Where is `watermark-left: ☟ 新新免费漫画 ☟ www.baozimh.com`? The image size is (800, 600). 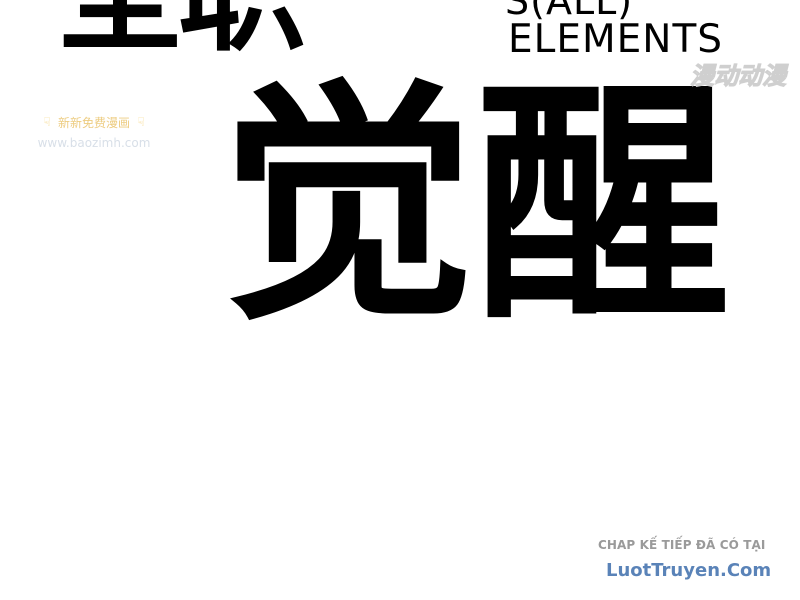
watermark-left: ☟ 新新免费漫画 ☟ www.baozimh.com is located at coordinates (94, 133).